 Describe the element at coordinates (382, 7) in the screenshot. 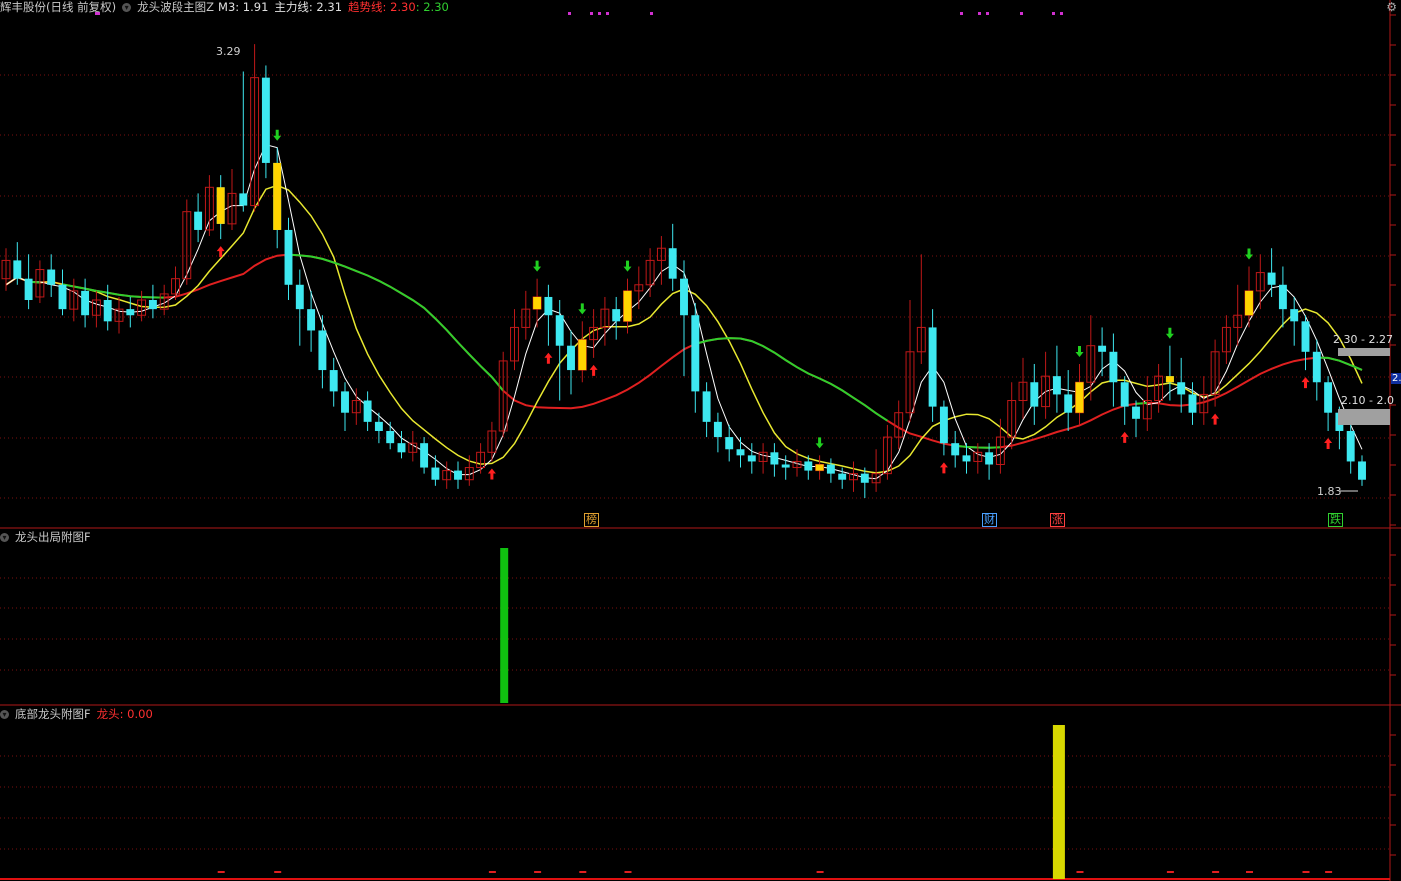

I see `trend-line-label: 趋势线: 2.30` at that location.